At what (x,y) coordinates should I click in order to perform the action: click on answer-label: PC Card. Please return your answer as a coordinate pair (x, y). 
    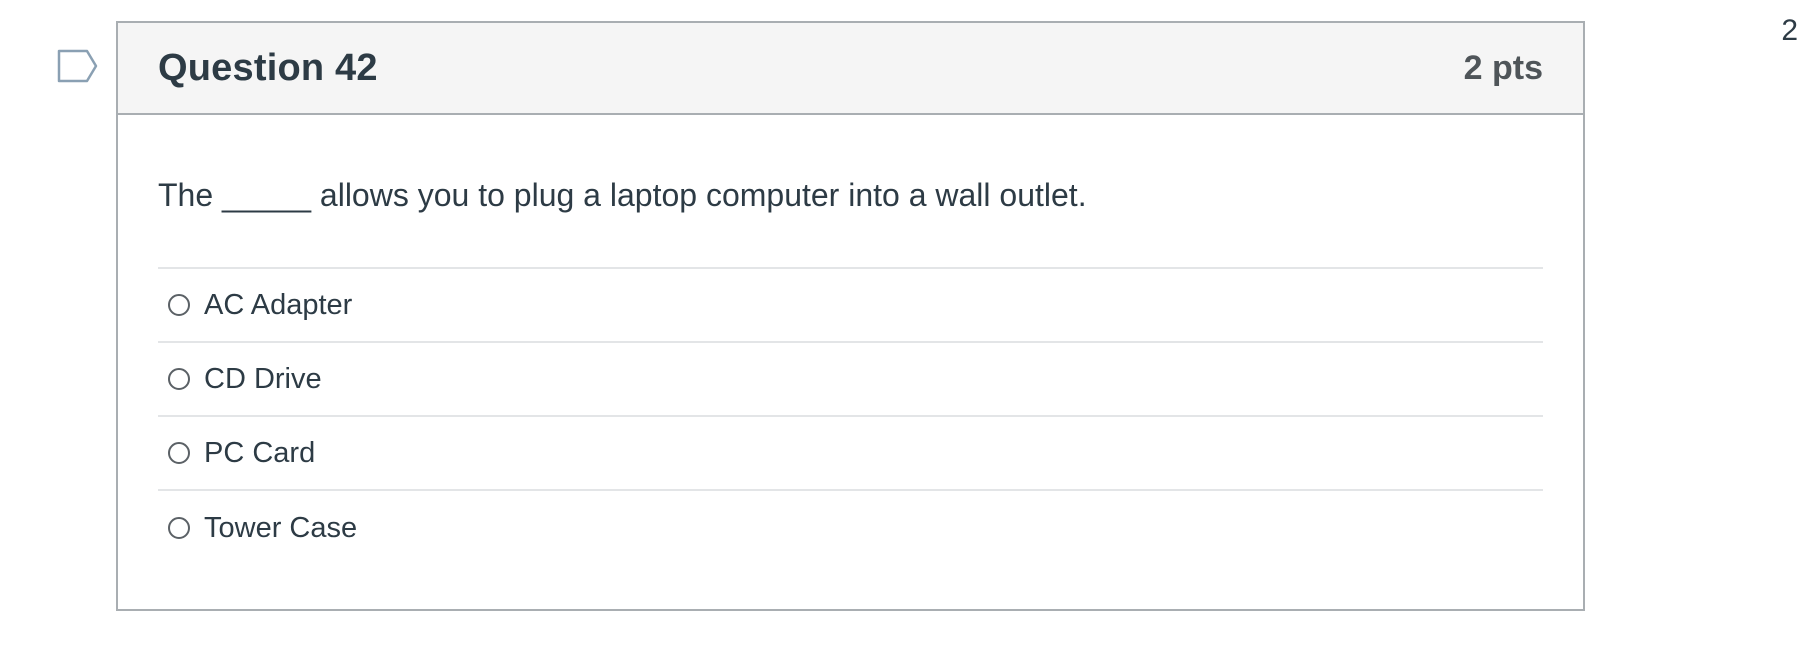
    Looking at the image, I should click on (259, 453).